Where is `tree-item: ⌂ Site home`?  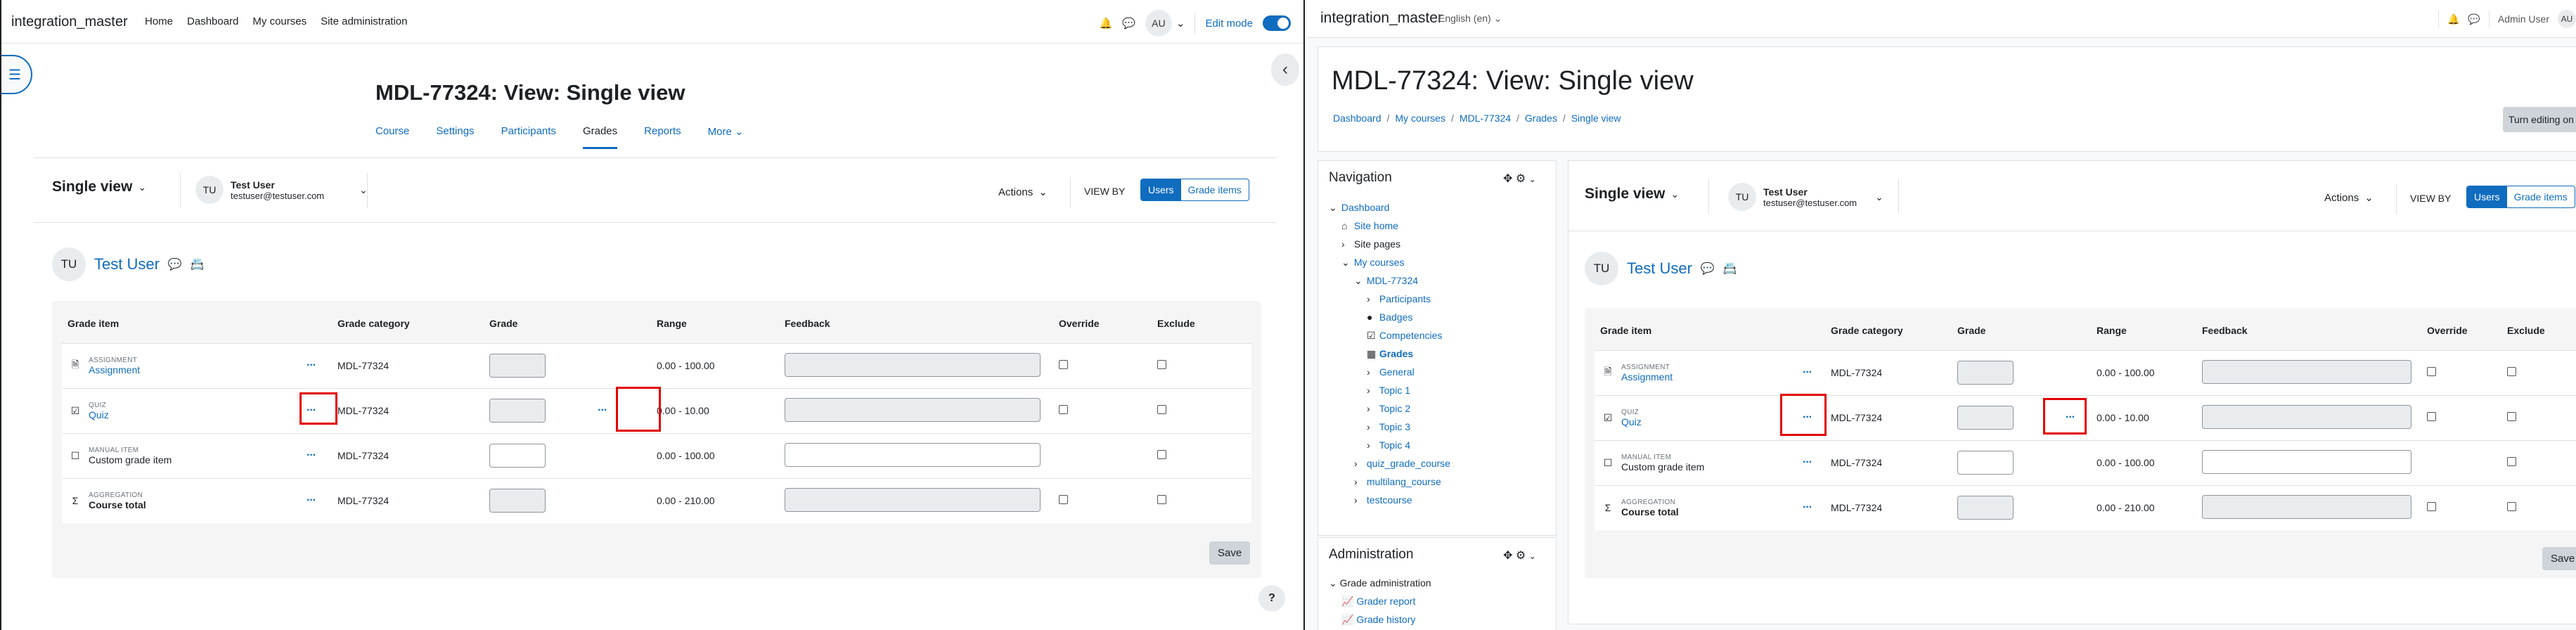
tree-item: ⌂ Site home is located at coordinates (1389, 226).